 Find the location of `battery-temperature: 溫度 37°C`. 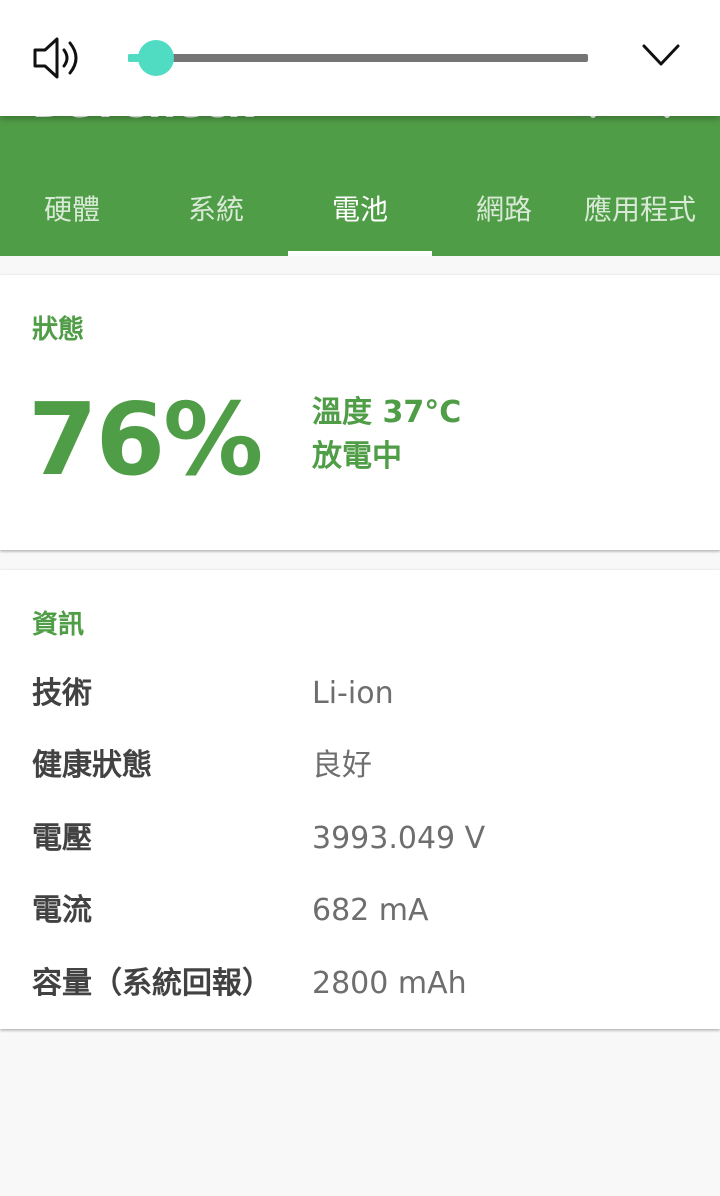

battery-temperature: 溫度 37°C is located at coordinates (387, 412).